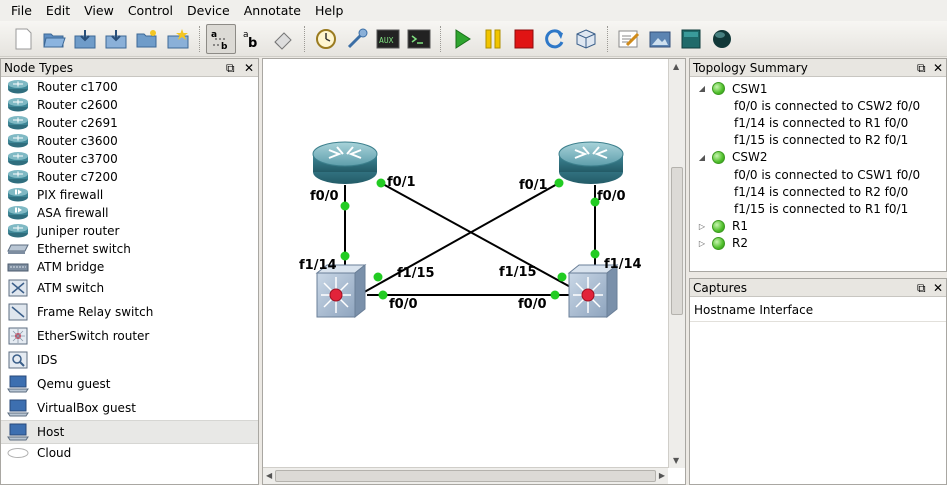  What do you see at coordinates (18, 195) in the screenshot?
I see `firewall-icon` at bounding box center [18, 195].